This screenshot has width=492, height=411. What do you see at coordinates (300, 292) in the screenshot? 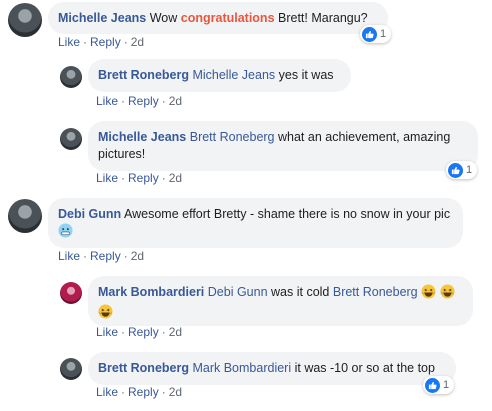
I see `comment-text: was it cold` at bounding box center [300, 292].